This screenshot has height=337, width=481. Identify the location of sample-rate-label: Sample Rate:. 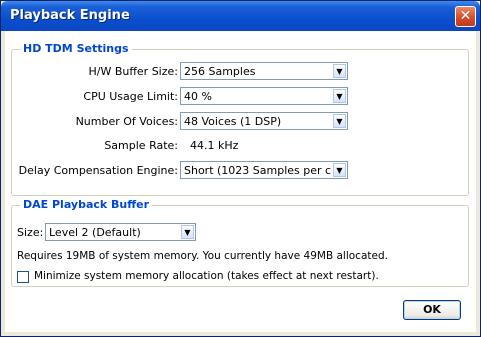
(141, 145).